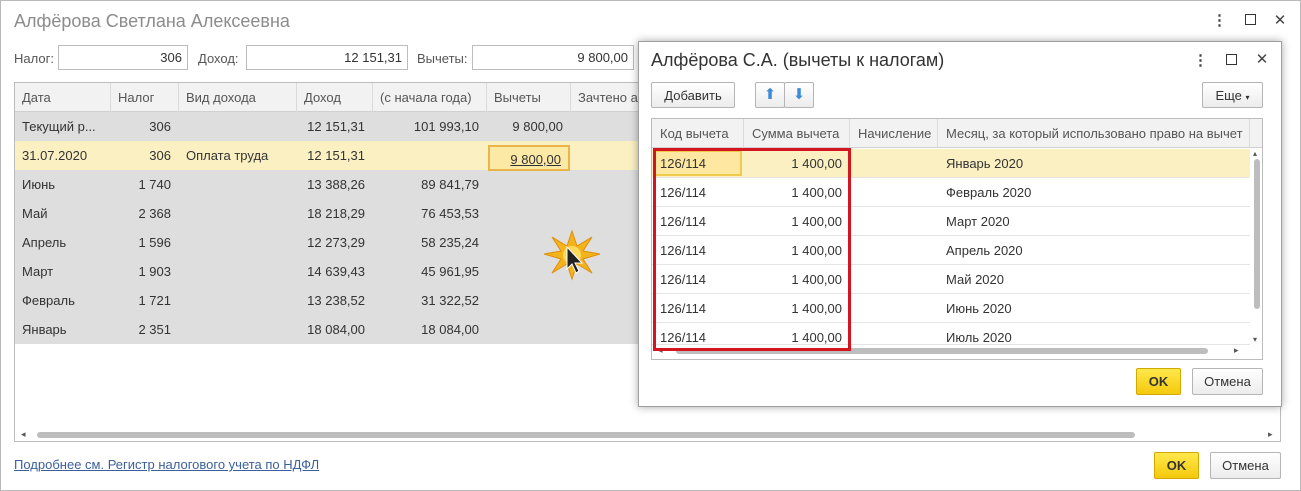  Describe the element at coordinates (336, 271) in the screenshot. I see `cell-income: 14 639,43` at that location.